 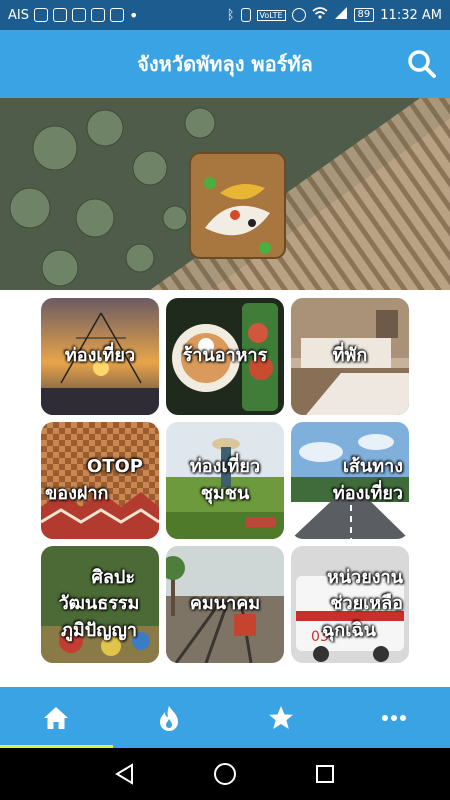 I want to click on more-dots-icon: •, so click(x=133, y=15).